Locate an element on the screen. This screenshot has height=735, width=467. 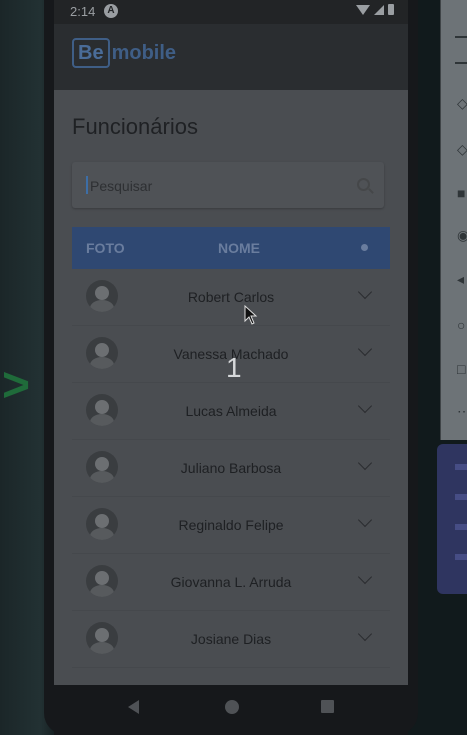
employee-name: Robert Carlos is located at coordinates (231, 297).